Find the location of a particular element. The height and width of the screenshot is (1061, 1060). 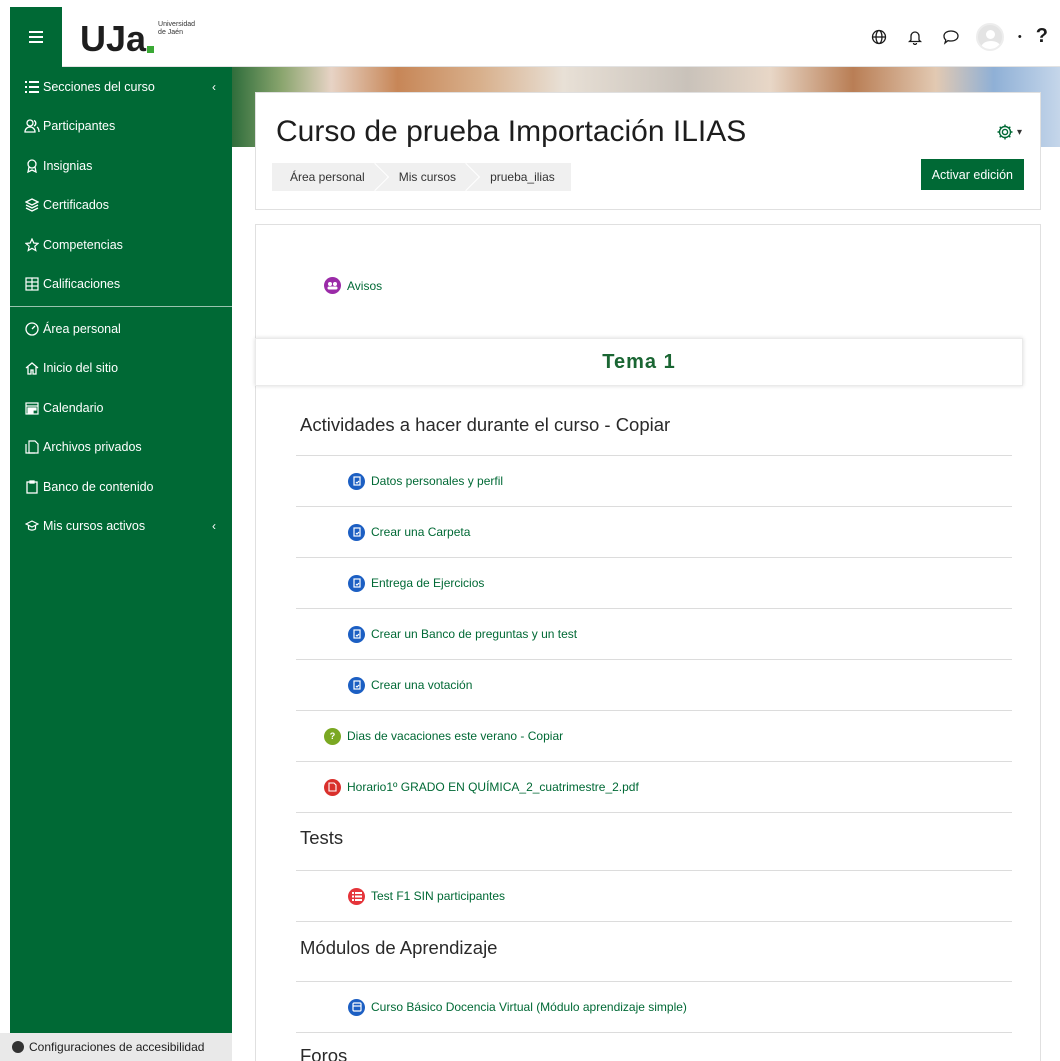

sidebar-item-area-personal: Área personal is located at coordinates (121, 329).